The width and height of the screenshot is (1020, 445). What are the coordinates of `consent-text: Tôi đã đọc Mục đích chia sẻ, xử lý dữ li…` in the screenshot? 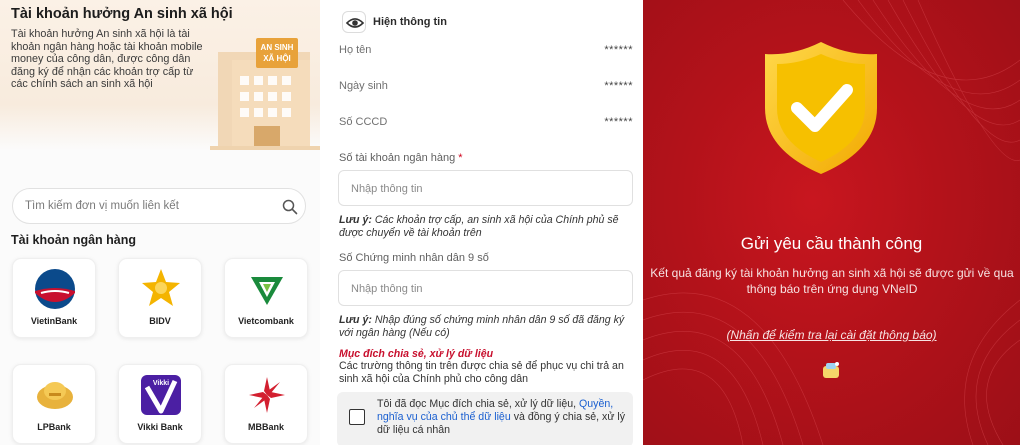 It's located at (502, 417).